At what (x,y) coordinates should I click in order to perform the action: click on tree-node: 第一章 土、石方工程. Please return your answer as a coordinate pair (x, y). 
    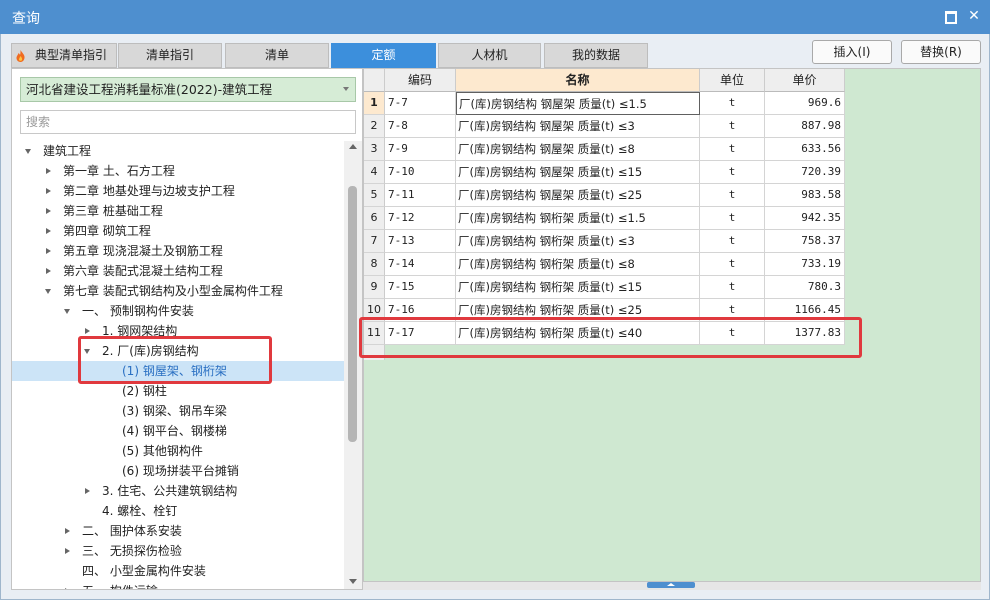
    Looking at the image, I should click on (178, 171).